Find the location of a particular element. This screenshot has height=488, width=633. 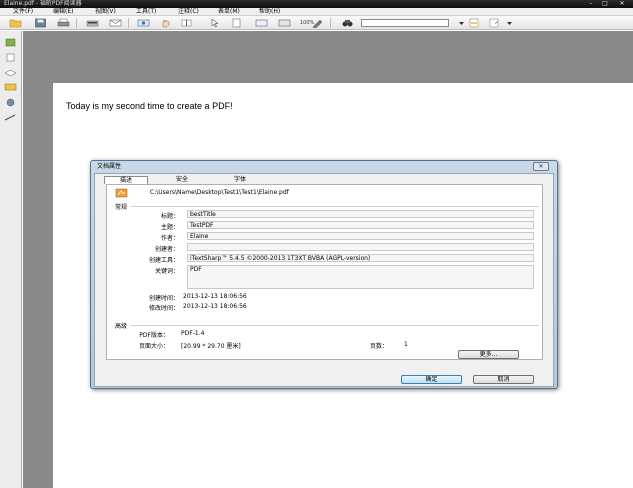

general-section-title: 常规 is located at coordinates (121, 207).